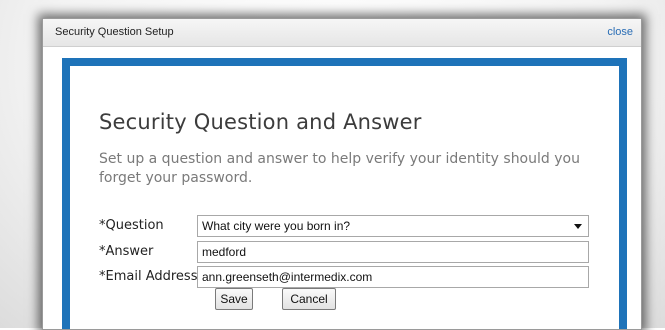 The height and width of the screenshot is (330, 665). I want to click on email-label: *Email Address, so click(148, 276).